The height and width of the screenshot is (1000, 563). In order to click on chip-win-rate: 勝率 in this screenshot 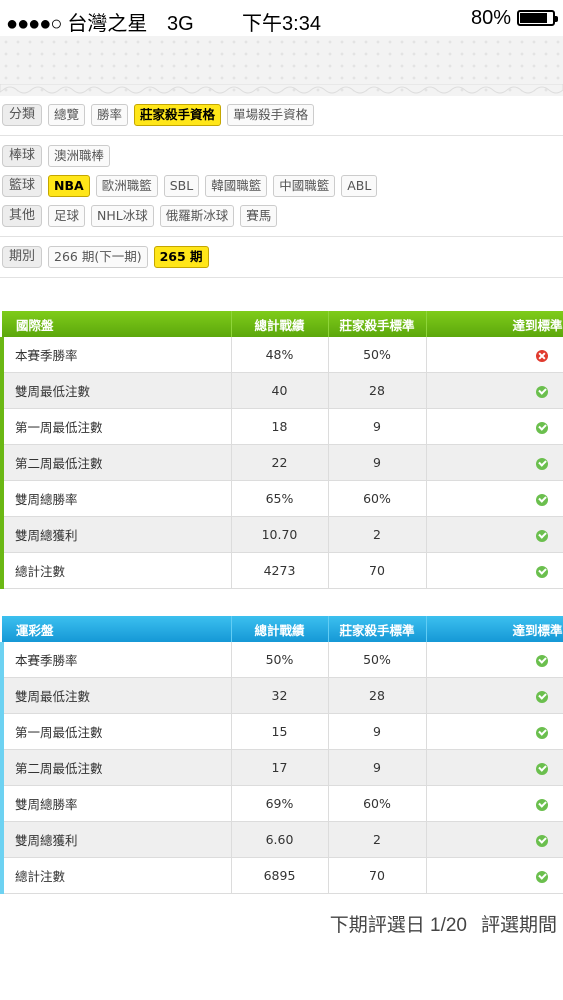, I will do `click(110, 115)`.